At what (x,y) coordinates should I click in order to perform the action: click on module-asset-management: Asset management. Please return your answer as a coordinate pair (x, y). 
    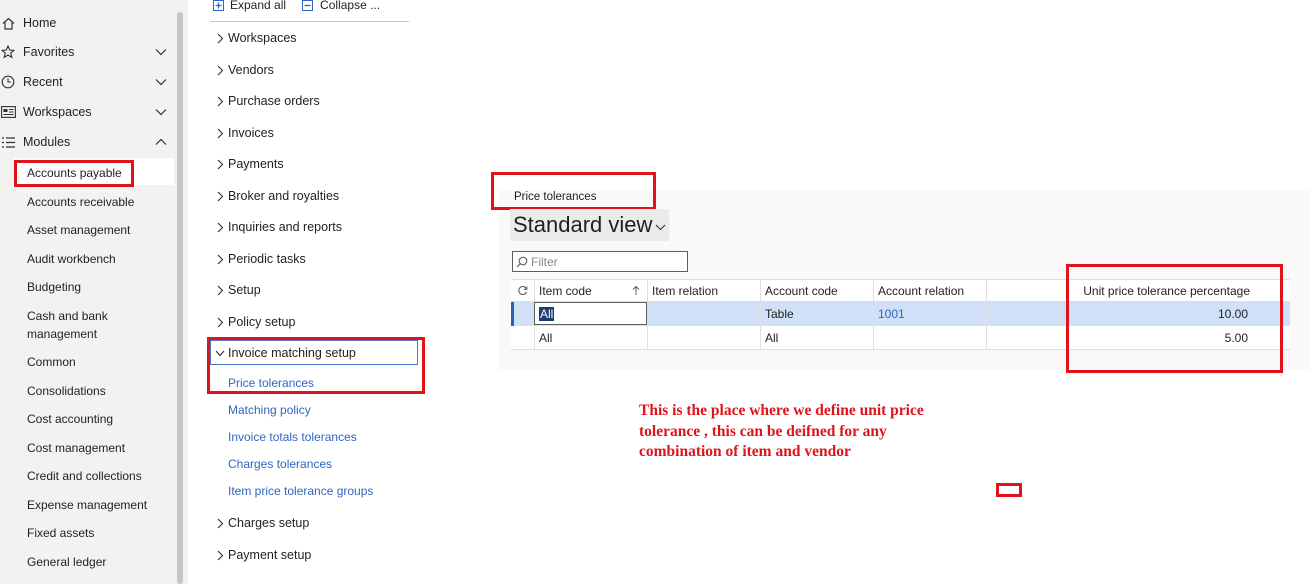
    Looking at the image, I should click on (102, 230).